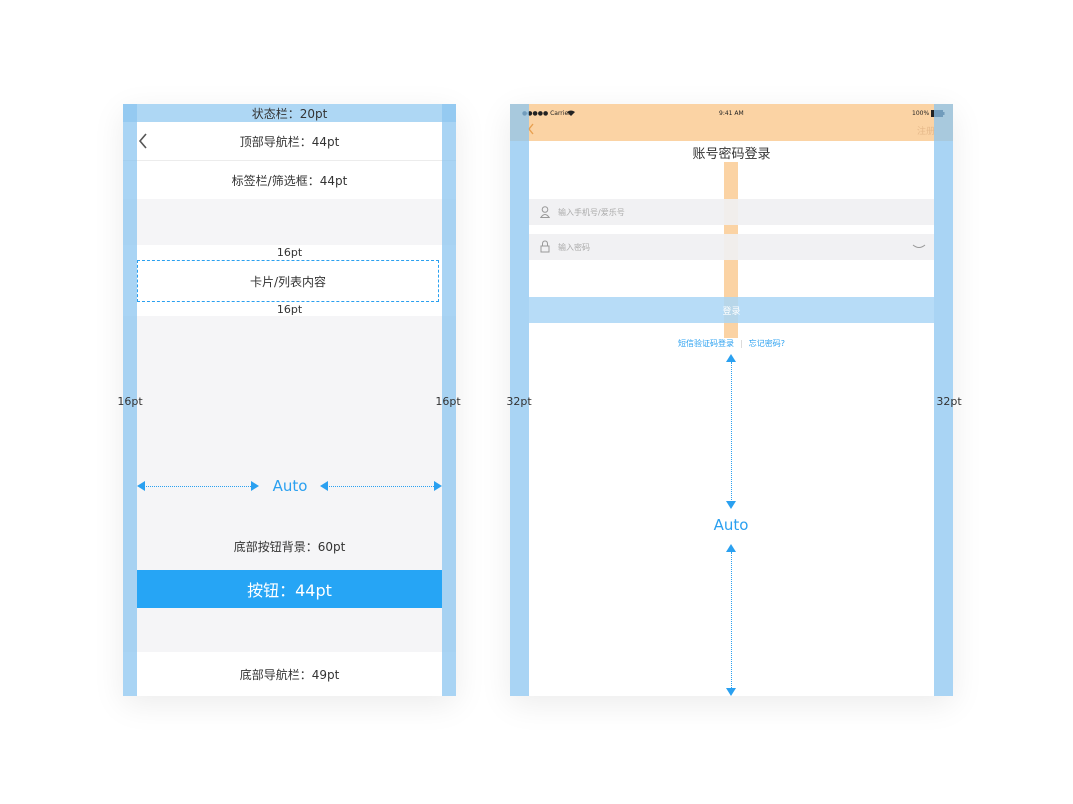 The width and height of the screenshot is (1073, 804). What do you see at coordinates (767, 343) in the screenshot?
I see `forgot-password-link: 忘记密码?` at bounding box center [767, 343].